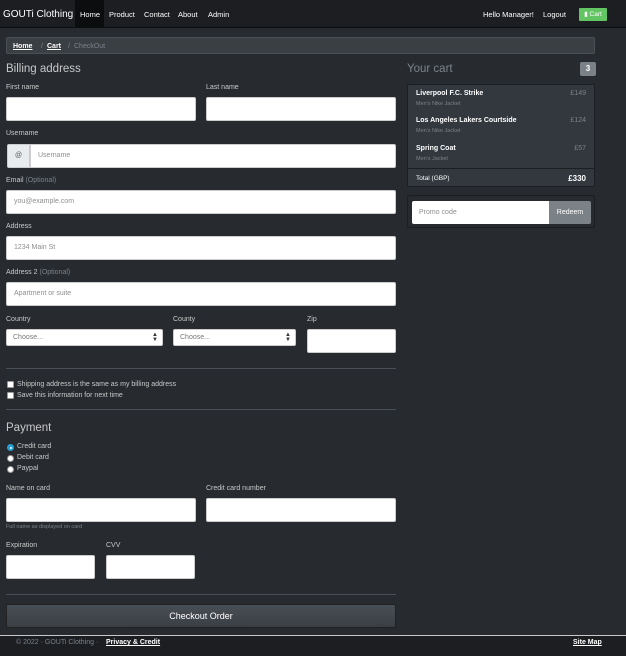 The height and width of the screenshot is (656, 626). I want to click on paypal-label: Paypal, so click(28, 468).